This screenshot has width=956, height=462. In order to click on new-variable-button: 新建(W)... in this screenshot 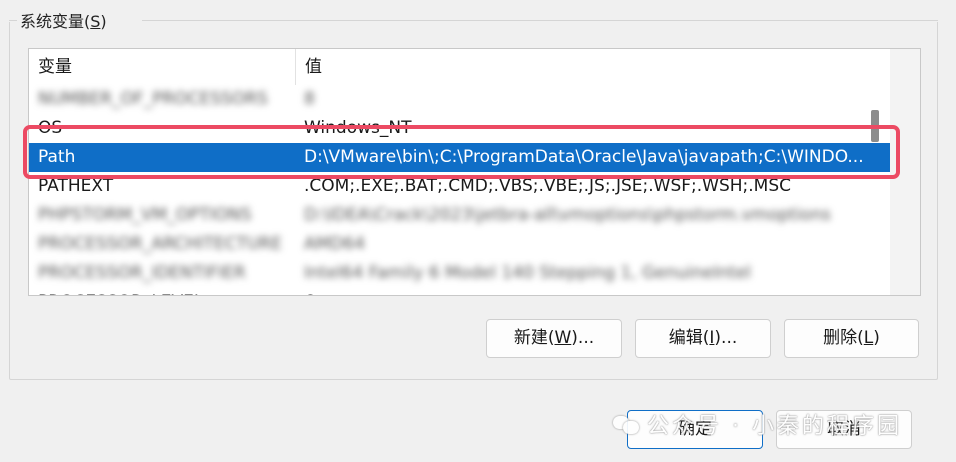, I will do `click(554, 338)`.